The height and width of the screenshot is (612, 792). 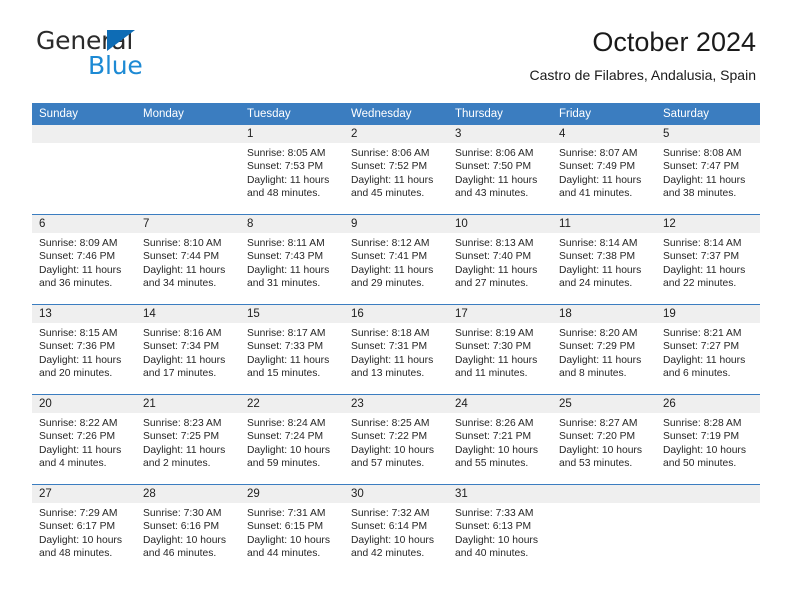 I want to click on sunrise-text: Sunrise: 8:07 AM, so click(x=598, y=153).